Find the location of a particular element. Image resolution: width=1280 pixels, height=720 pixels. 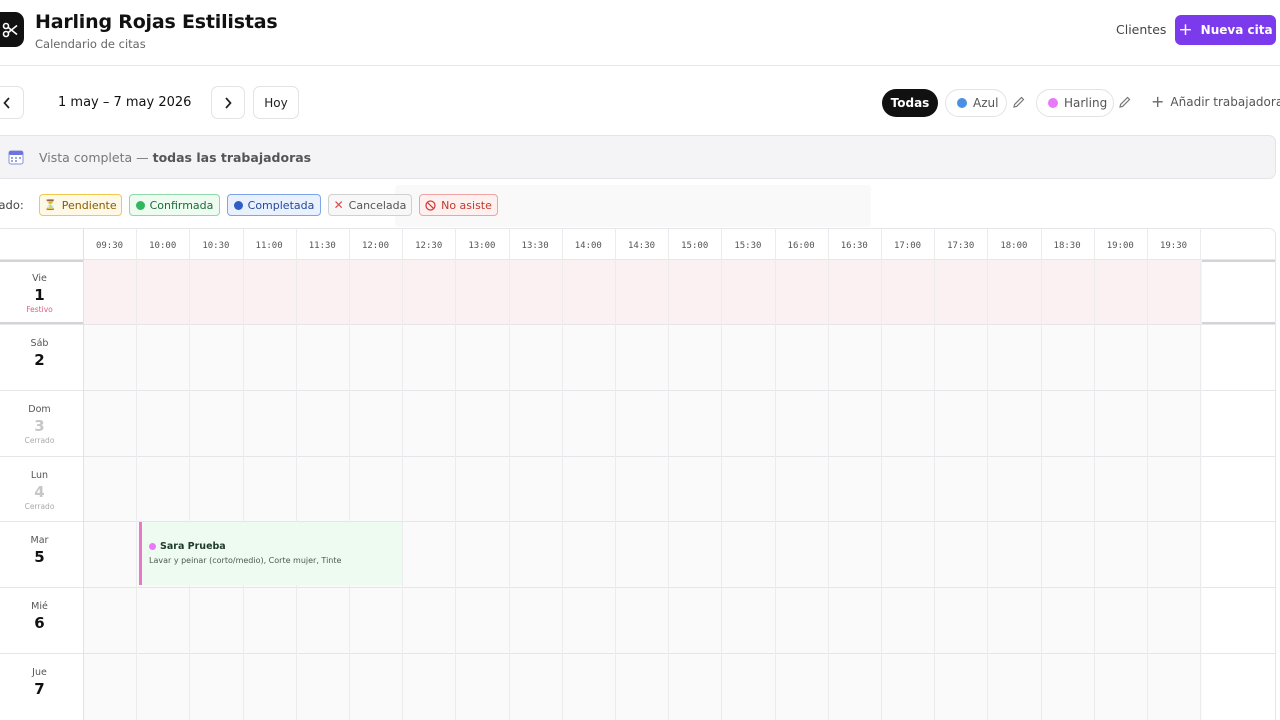

day-number: 6 is located at coordinates (39, 623).